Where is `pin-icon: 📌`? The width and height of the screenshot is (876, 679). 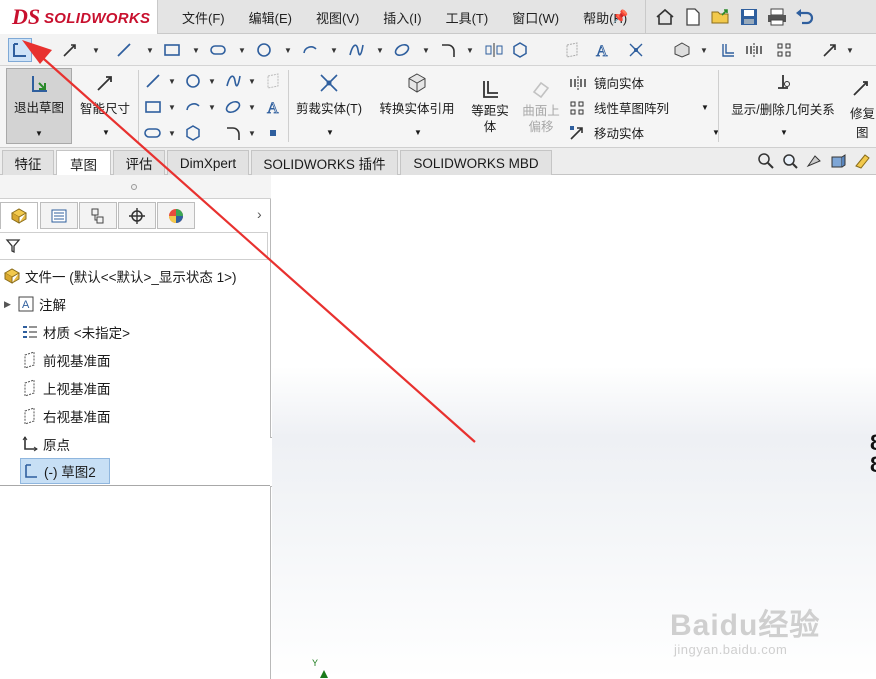 pin-icon: 📌 is located at coordinates (620, 17).